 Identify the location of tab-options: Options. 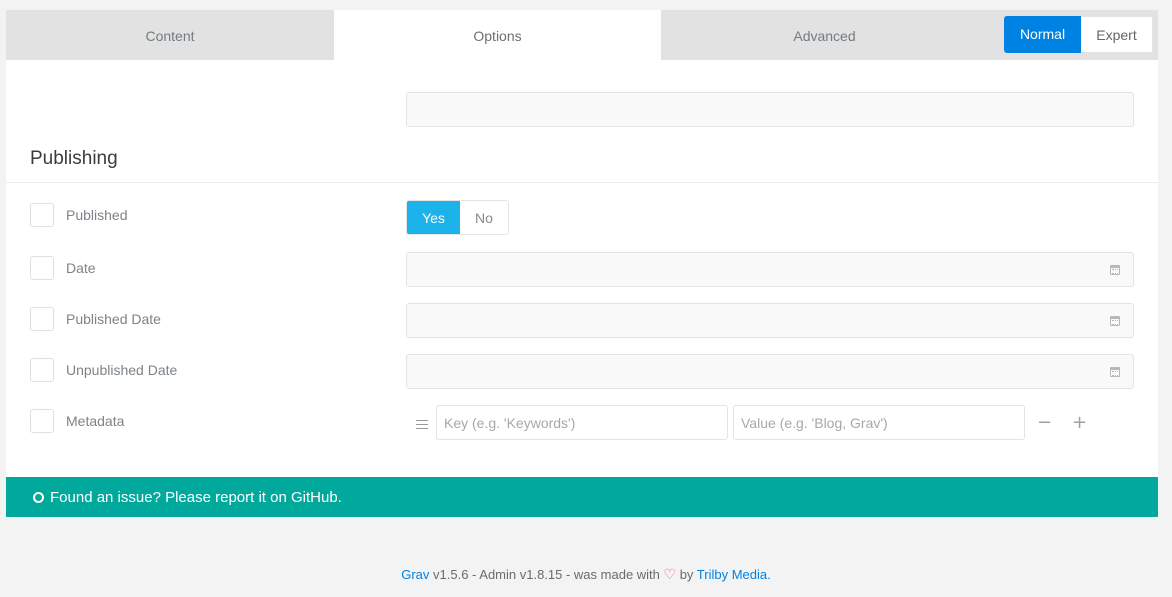
(497, 35).